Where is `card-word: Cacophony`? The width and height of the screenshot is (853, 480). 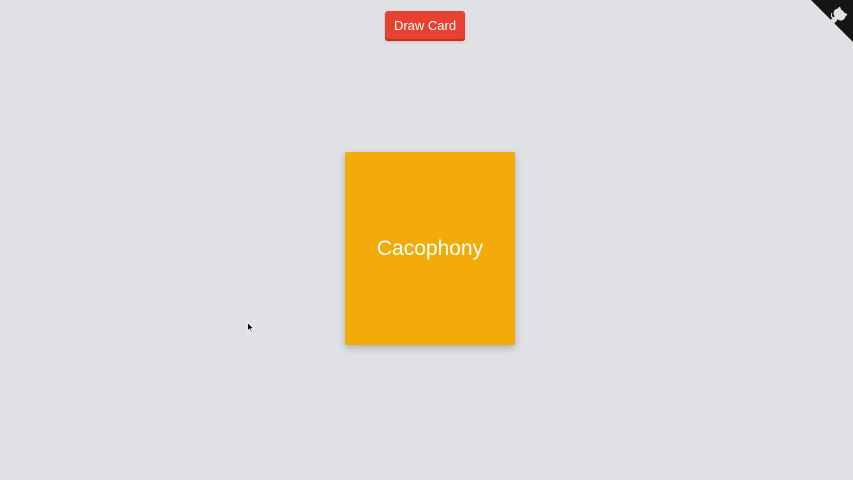 card-word: Cacophony is located at coordinates (430, 248).